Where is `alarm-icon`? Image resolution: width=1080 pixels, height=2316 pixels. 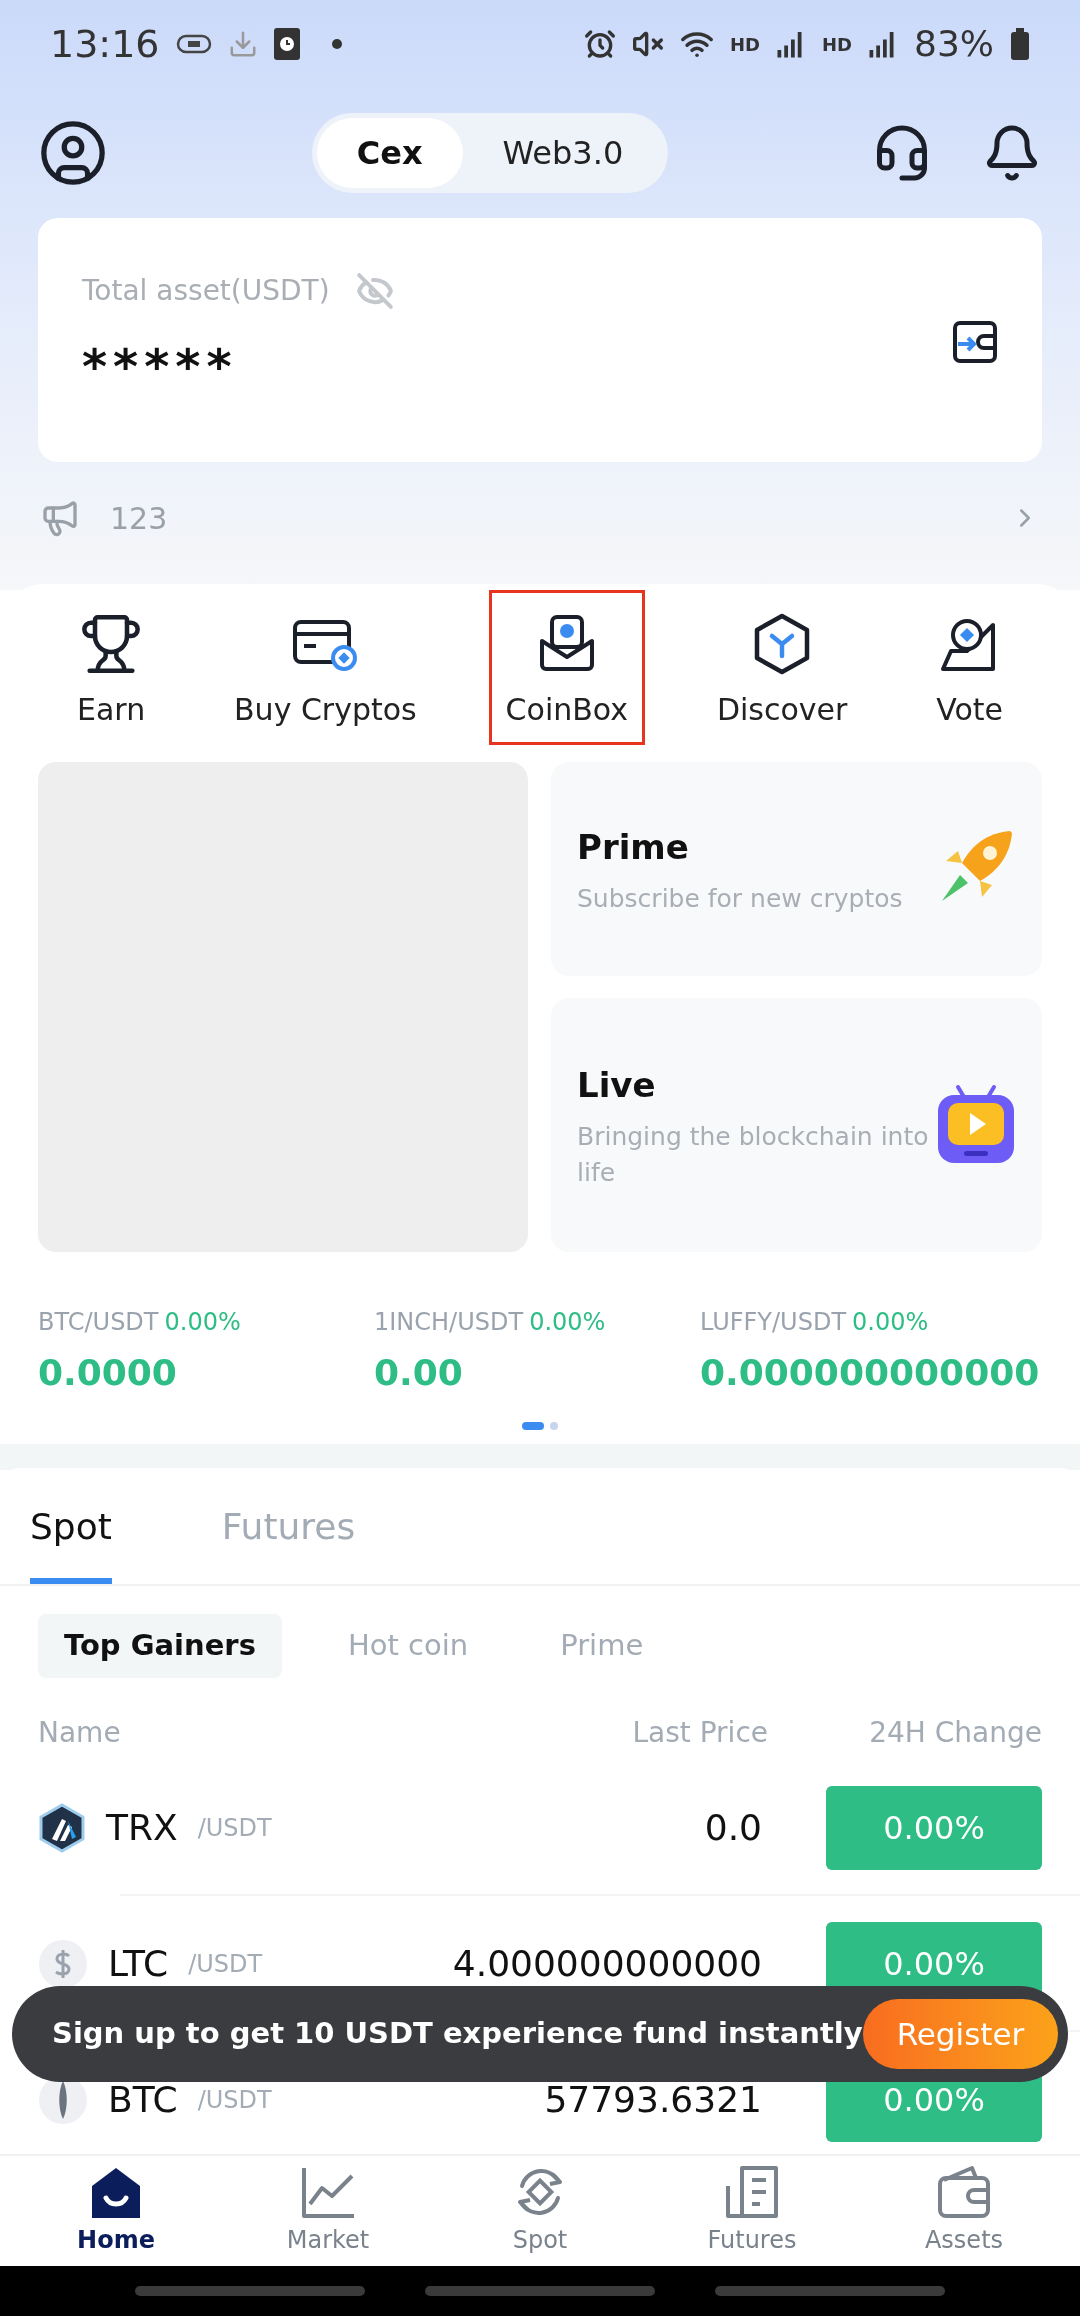 alarm-icon is located at coordinates (599, 44).